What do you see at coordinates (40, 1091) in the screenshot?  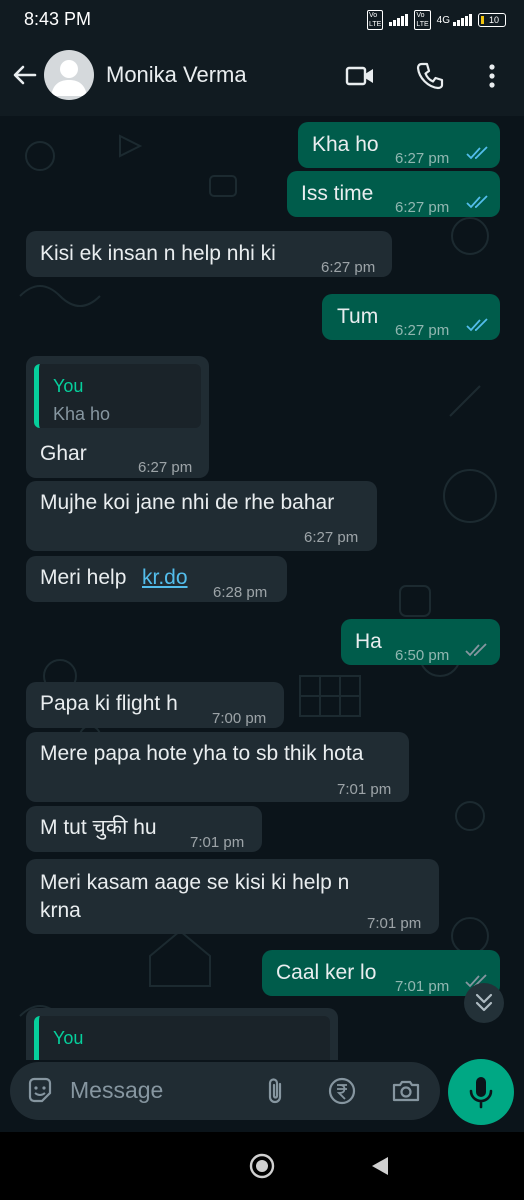 I see `emoji-sticker-icon` at bounding box center [40, 1091].